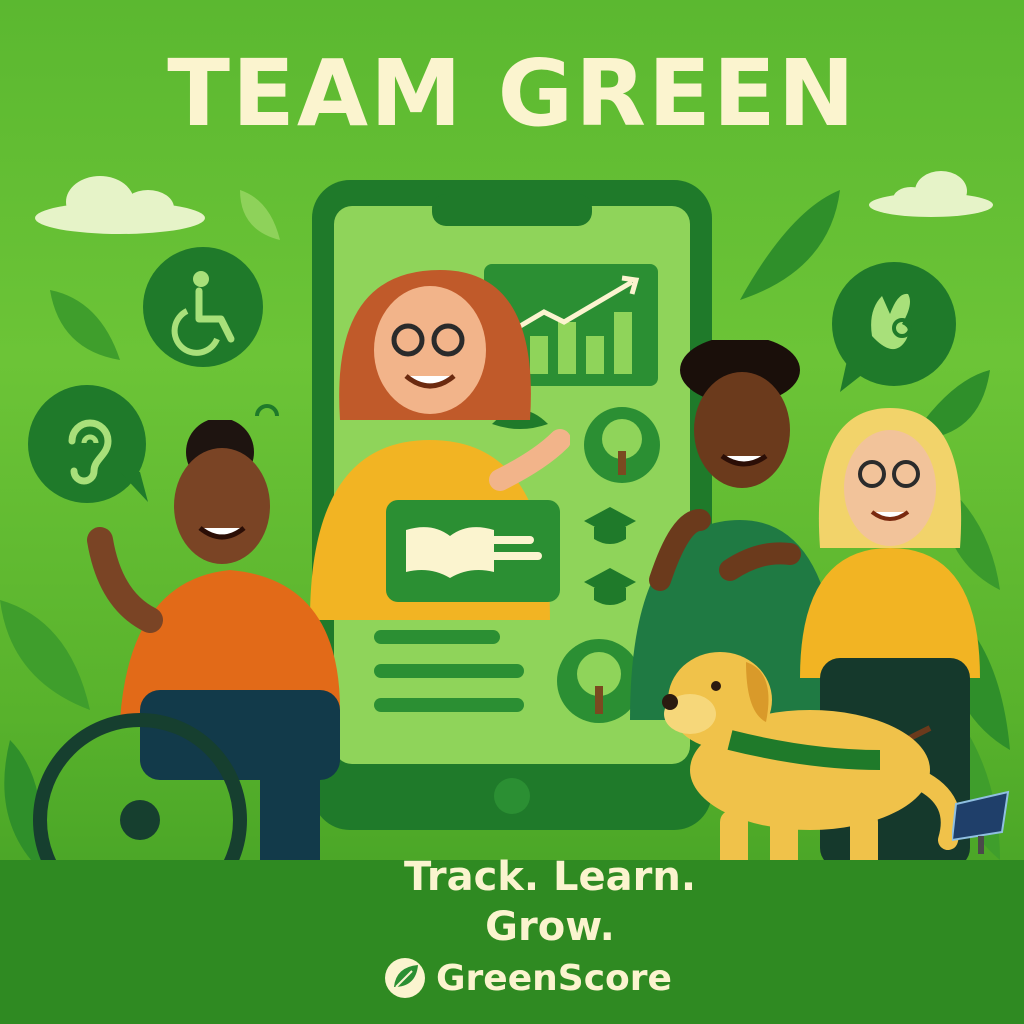 This screenshot has width=1024, height=1024. I want to click on sign-bubble-tail, so click(854, 374).